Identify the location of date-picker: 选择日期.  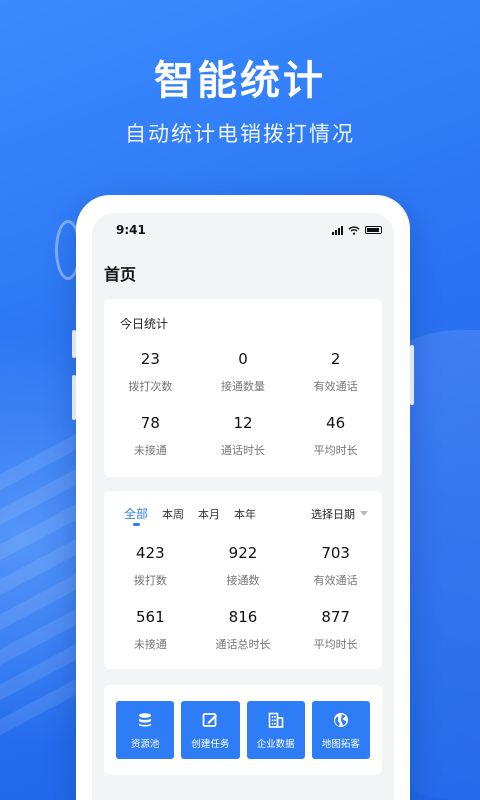
(339, 514).